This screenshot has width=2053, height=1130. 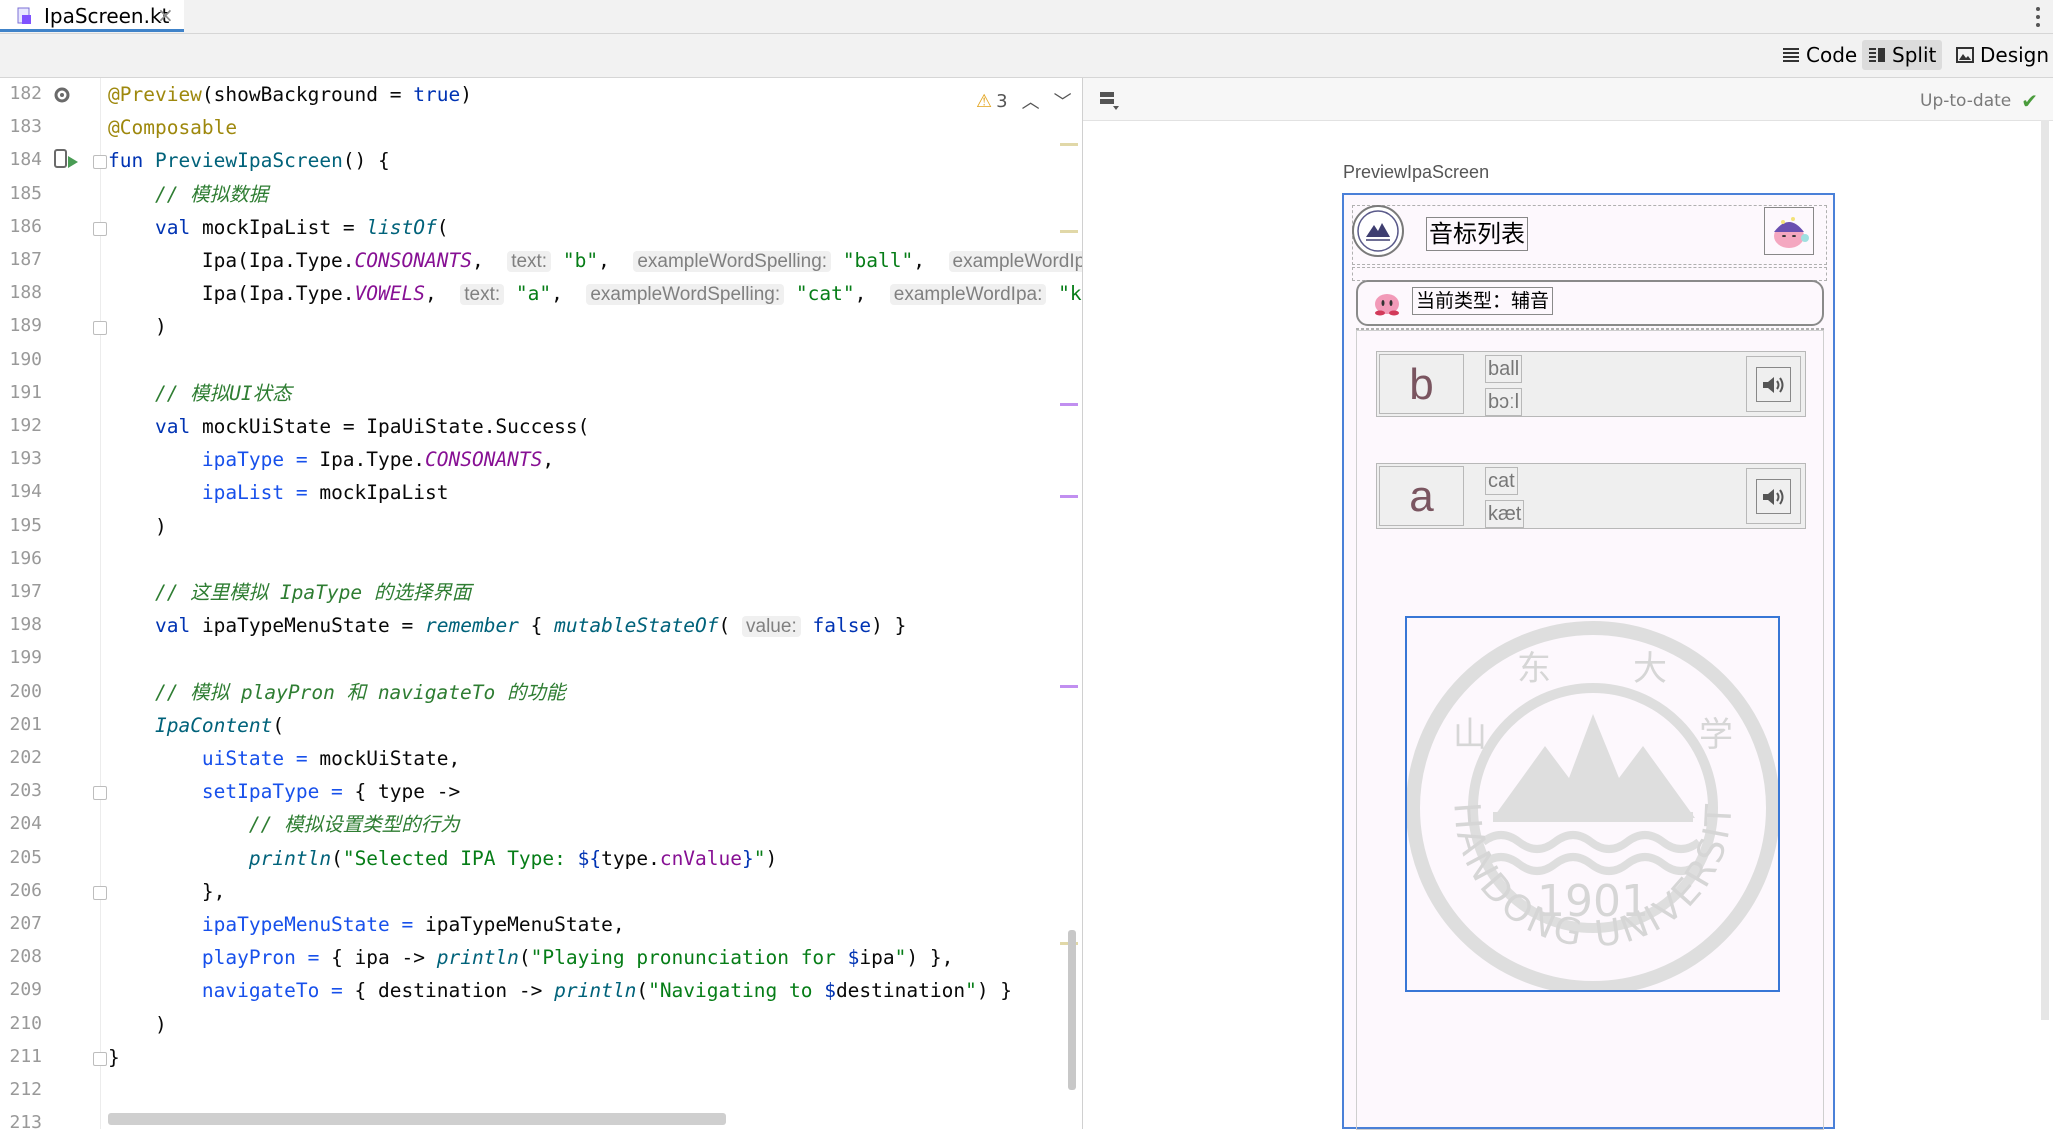 I want to click on line-number: 208, so click(x=25, y=957).